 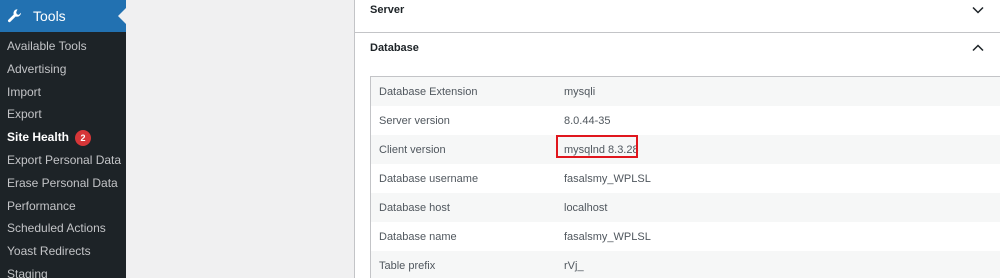 I want to click on submenu-label: Site Health, so click(x=38, y=137).